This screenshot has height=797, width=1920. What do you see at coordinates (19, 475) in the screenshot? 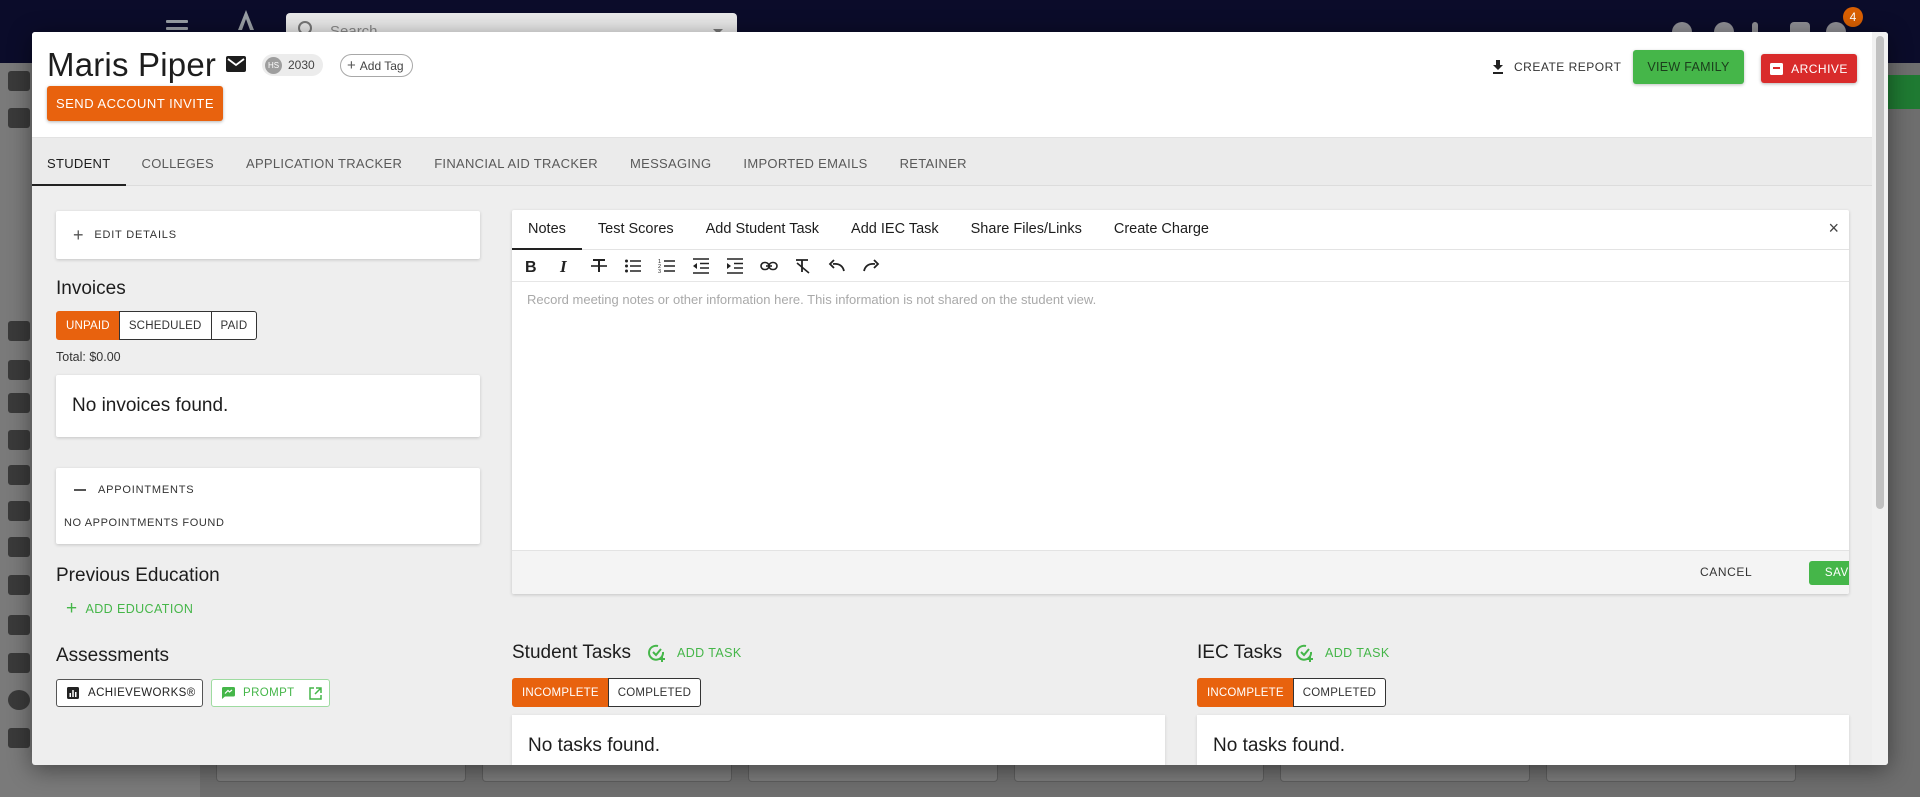
I see `list-icon` at bounding box center [19, 475].